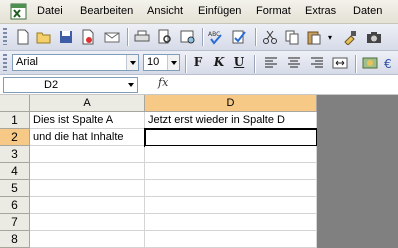 The width and height of the screenshot is (398, 248). What do you see at coordinates (87, 205) in the screenshot?
I see `cell-a6` at bounding box center [87, 205].